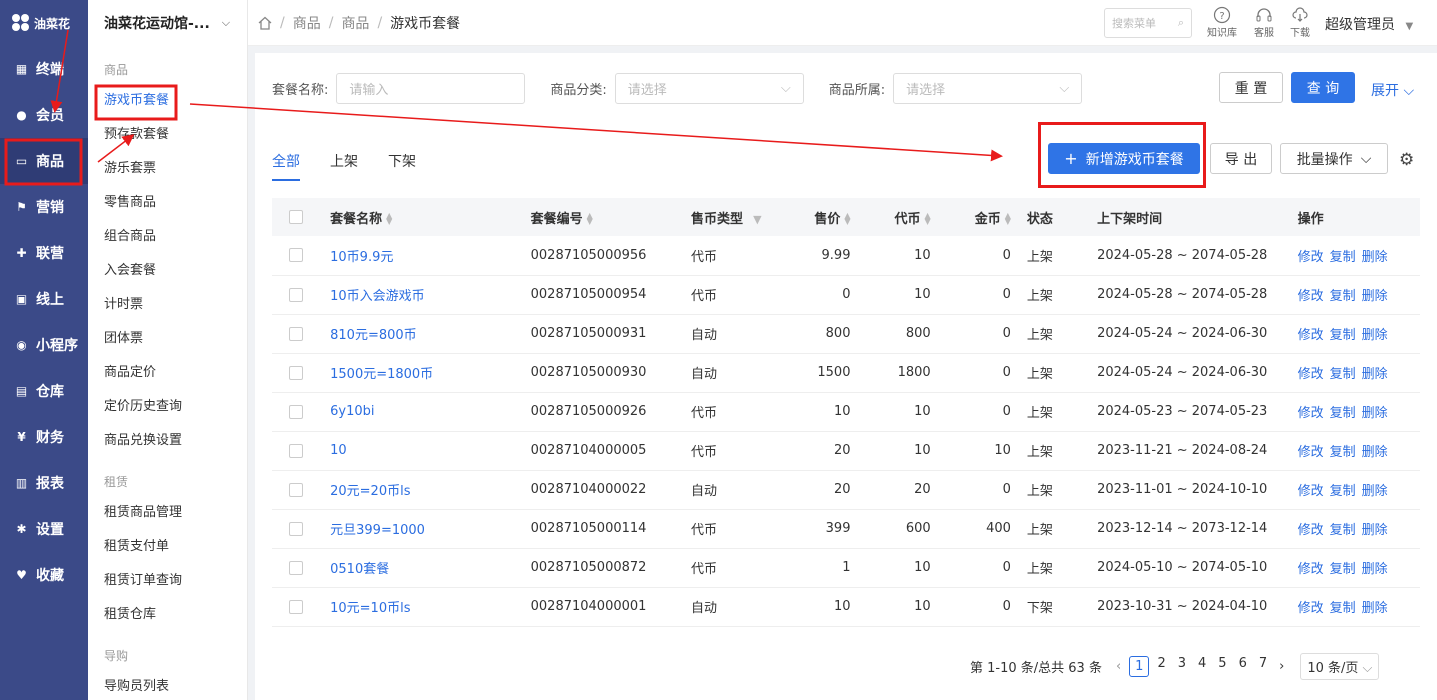 This screenshot has width=1437, height=700. Describe the element at coordinates (1118, 666) in the screenshot. I see `prev-page-icon: ‹` at that location.